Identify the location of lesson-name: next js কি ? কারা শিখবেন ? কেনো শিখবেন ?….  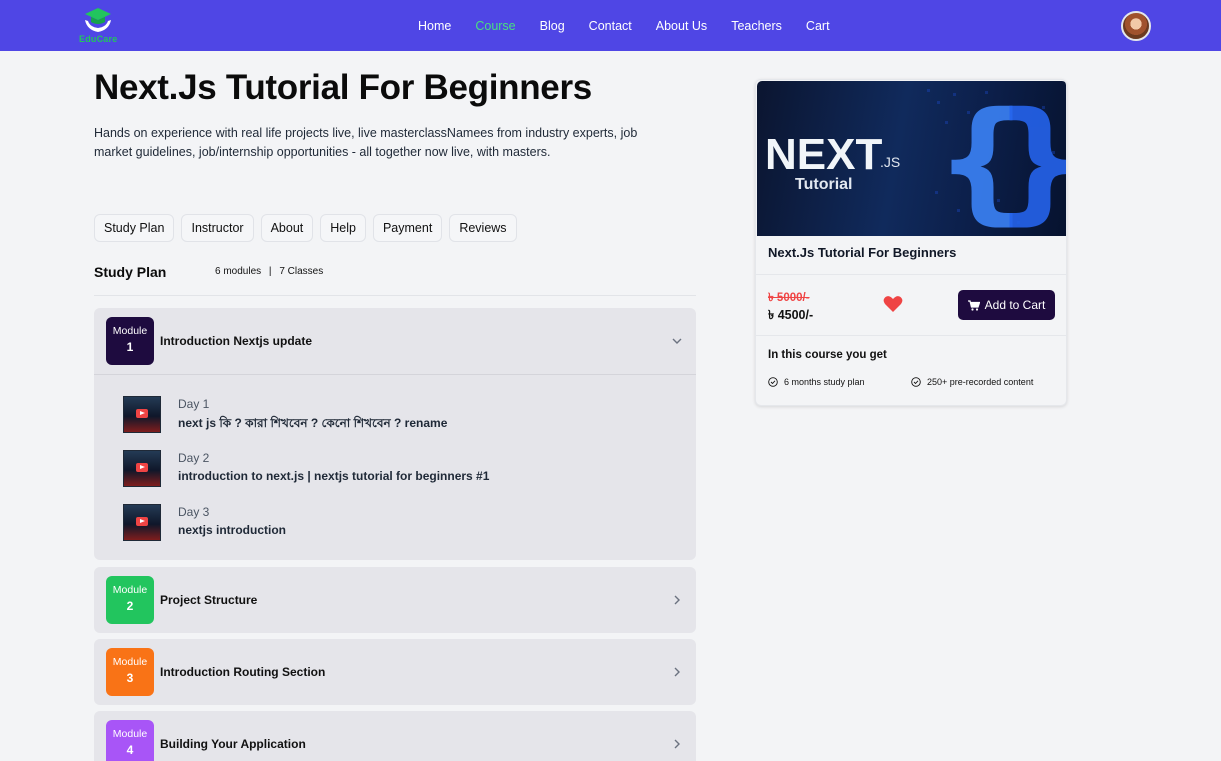
(313, 423).